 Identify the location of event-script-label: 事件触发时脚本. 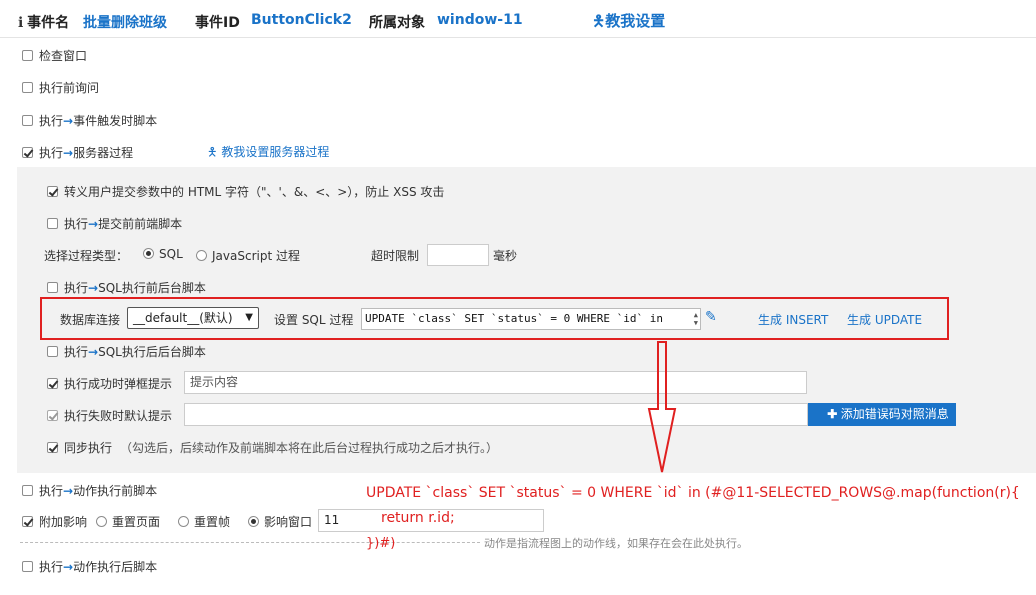
(115, 121).